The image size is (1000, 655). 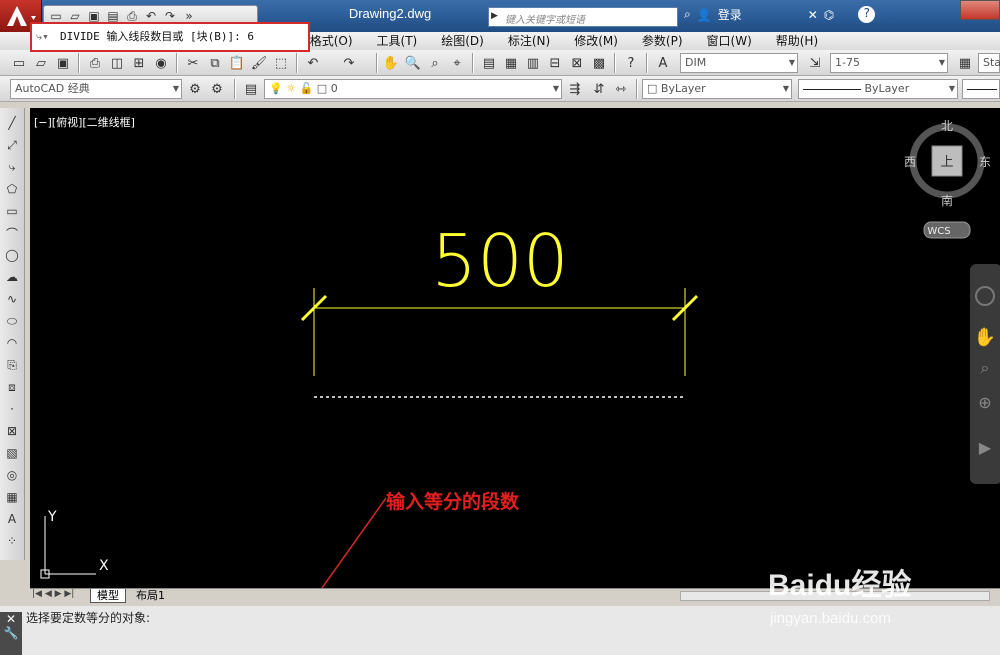 I want to click on insert-block-icon: ⎘, so click(x=12, y=365).